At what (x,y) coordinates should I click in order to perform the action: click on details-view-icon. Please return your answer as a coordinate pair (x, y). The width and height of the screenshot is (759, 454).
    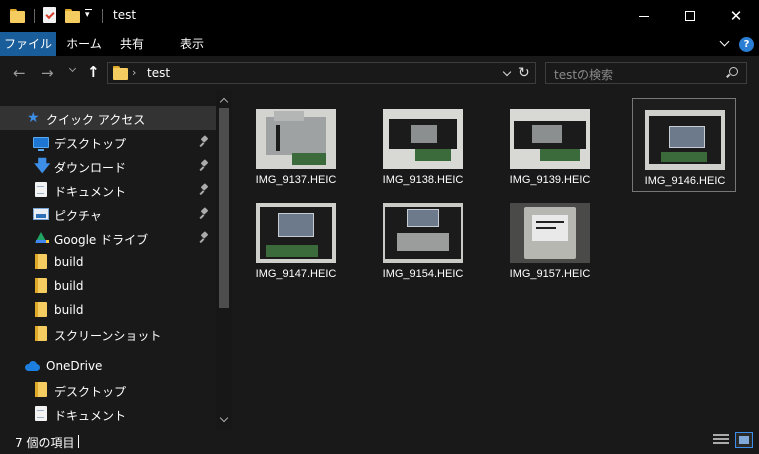
    Looking at the image, I should click on (721, 440).